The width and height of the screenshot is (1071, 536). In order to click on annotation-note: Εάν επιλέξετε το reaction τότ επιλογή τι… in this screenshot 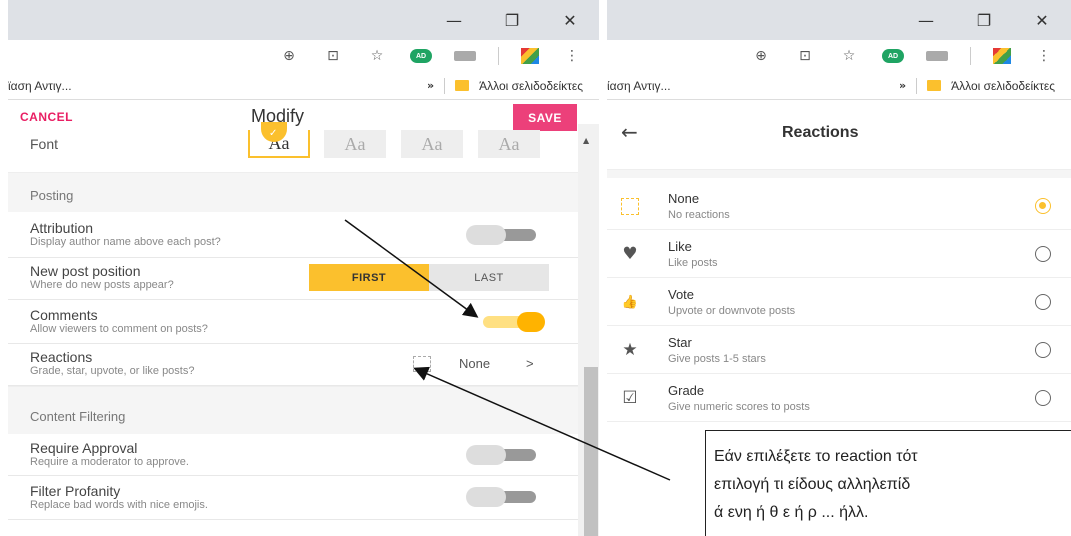, I will do `click(888, 483)`.